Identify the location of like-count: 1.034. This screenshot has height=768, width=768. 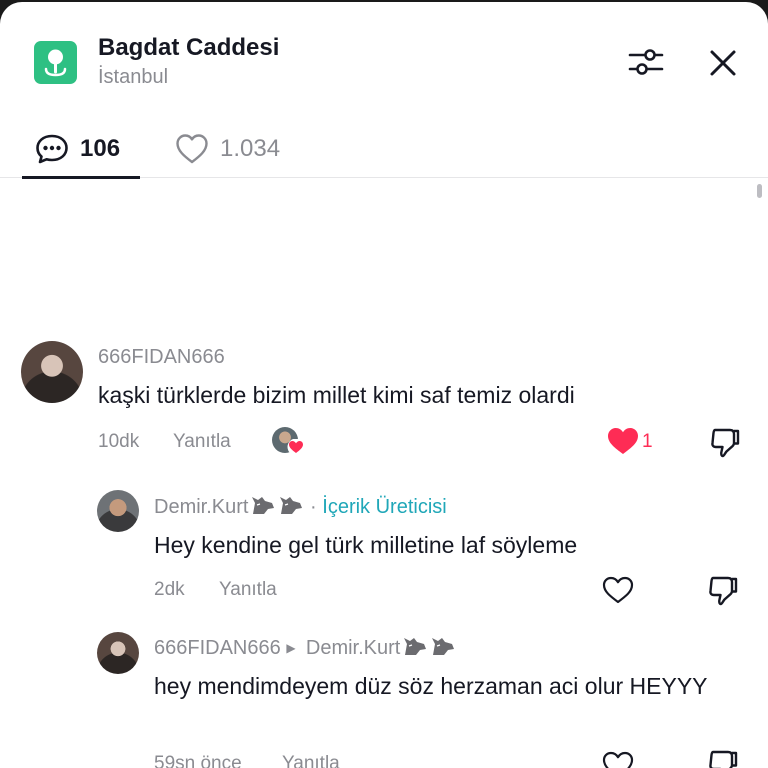
(250, 148).